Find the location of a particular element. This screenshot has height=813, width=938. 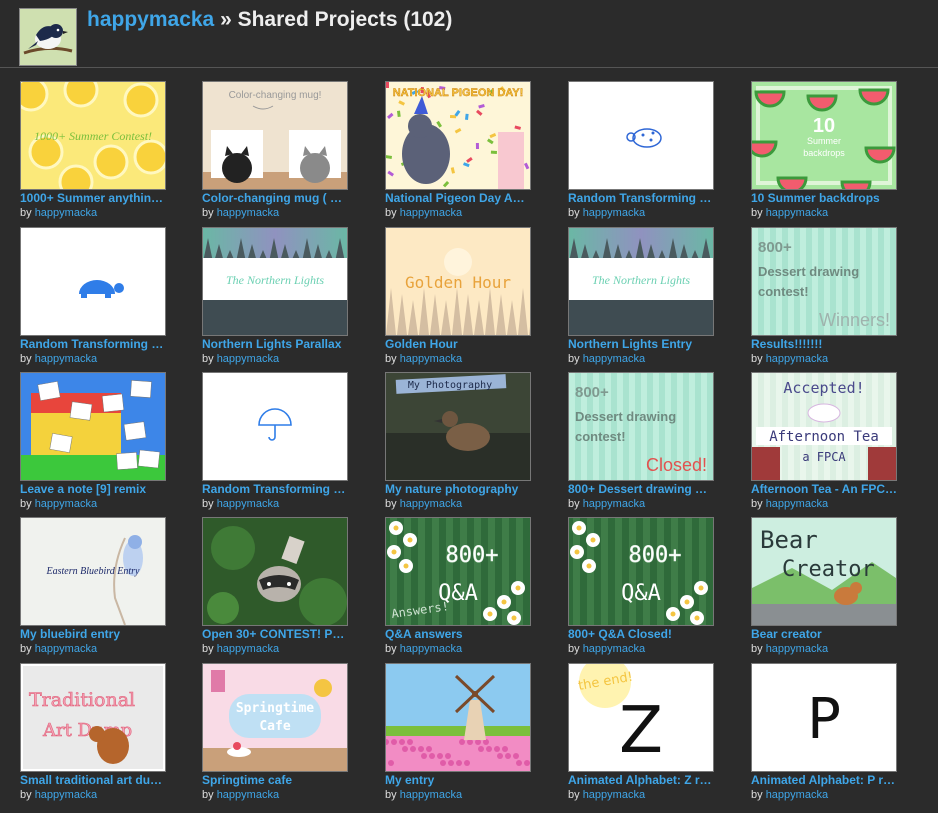

project-card: P Animated Alphabet: P r… by happymacka is located at coordinates (824, 738).